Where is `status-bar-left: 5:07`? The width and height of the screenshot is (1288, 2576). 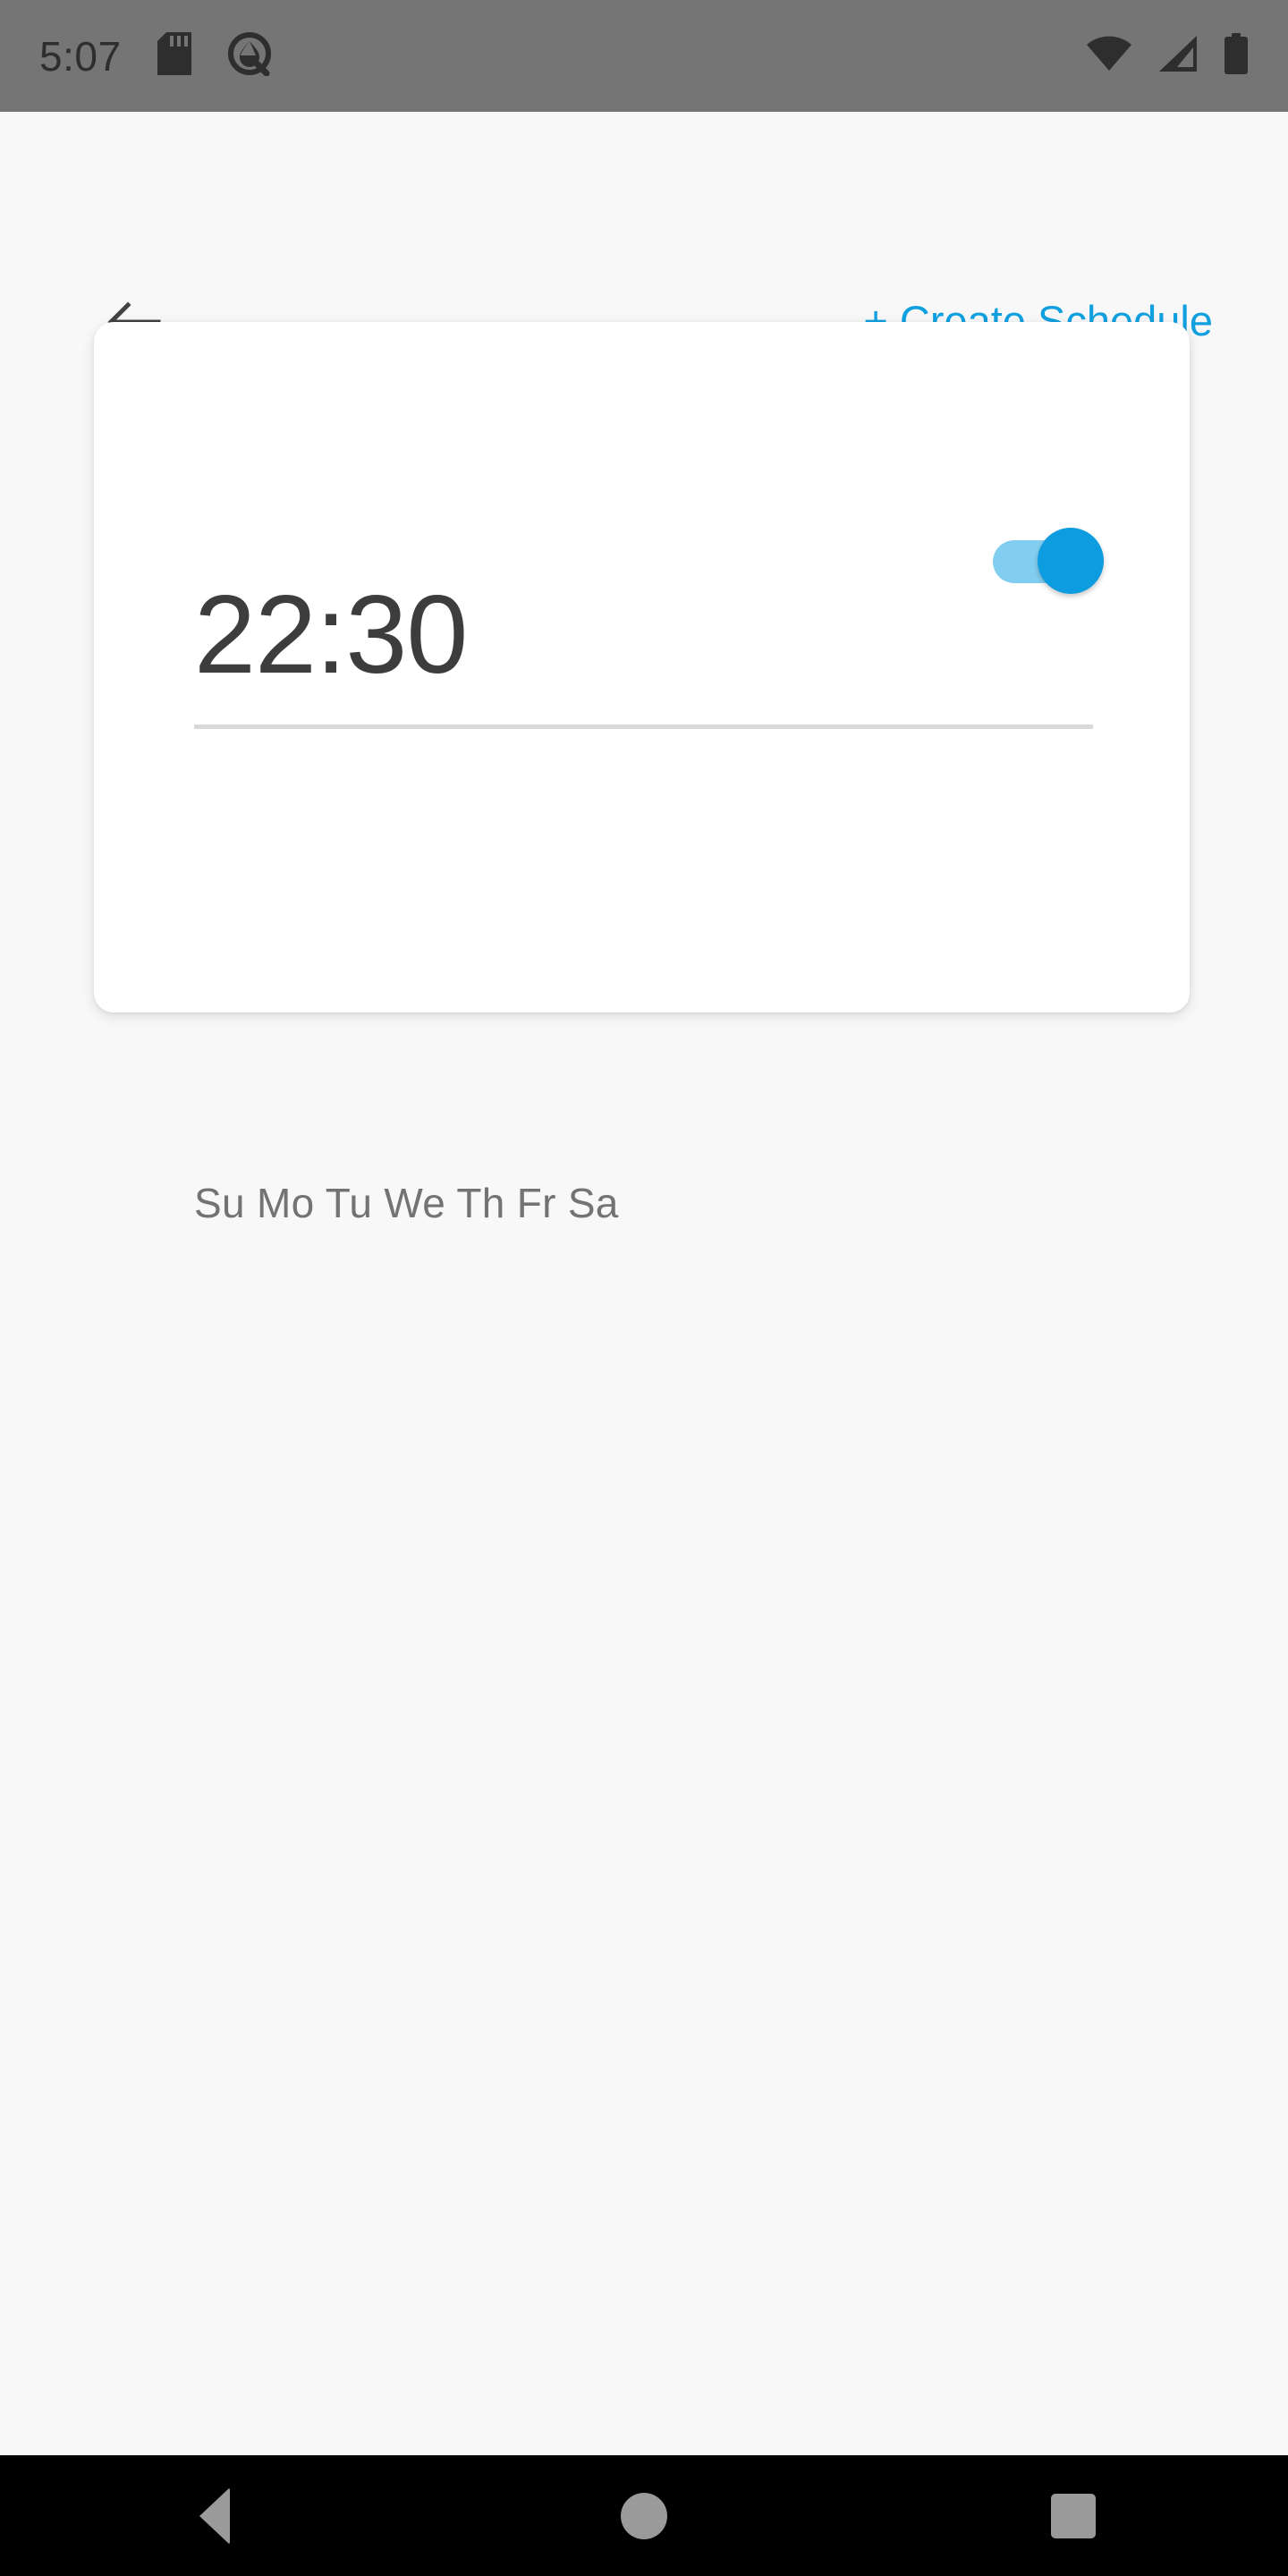
status-bar-left: 5:07 is located at coordinates (155, 55).